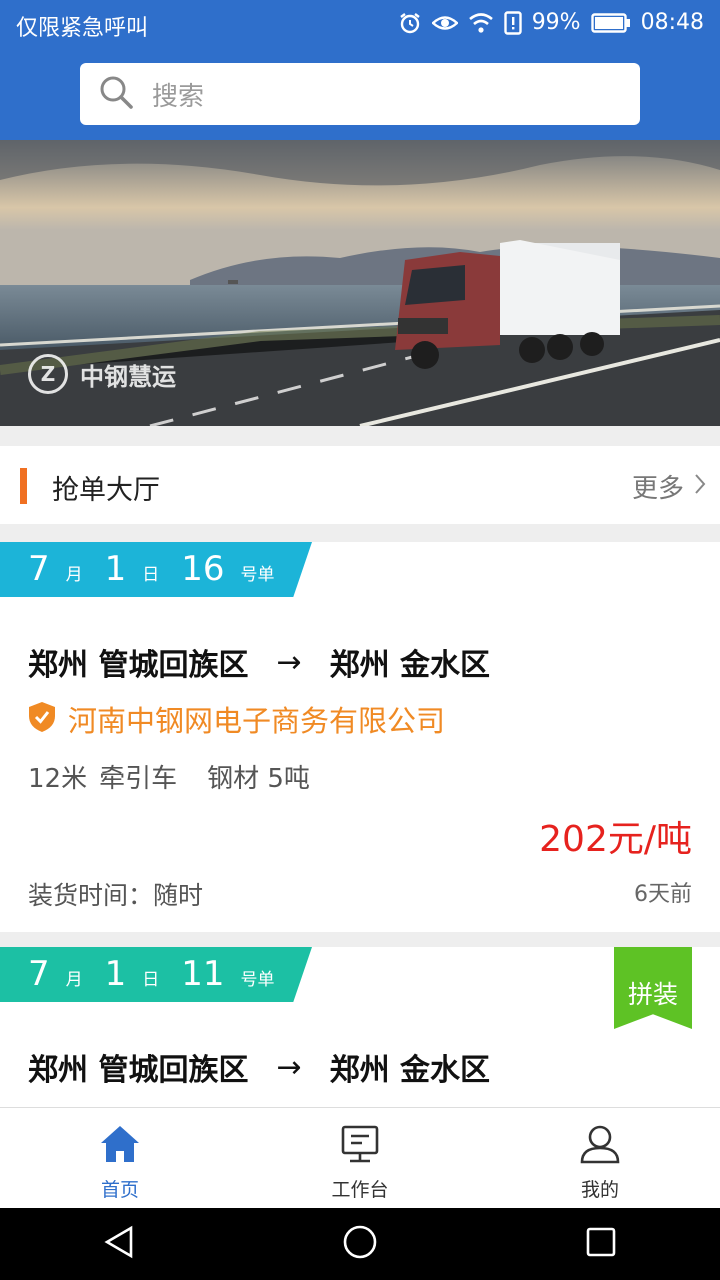 The height and width of the screenshot is (1280, 720). What do you see at coordinates (512, 22) in the screenshot?
I see `sim-alert-icon` at bounding box center [512, 22].